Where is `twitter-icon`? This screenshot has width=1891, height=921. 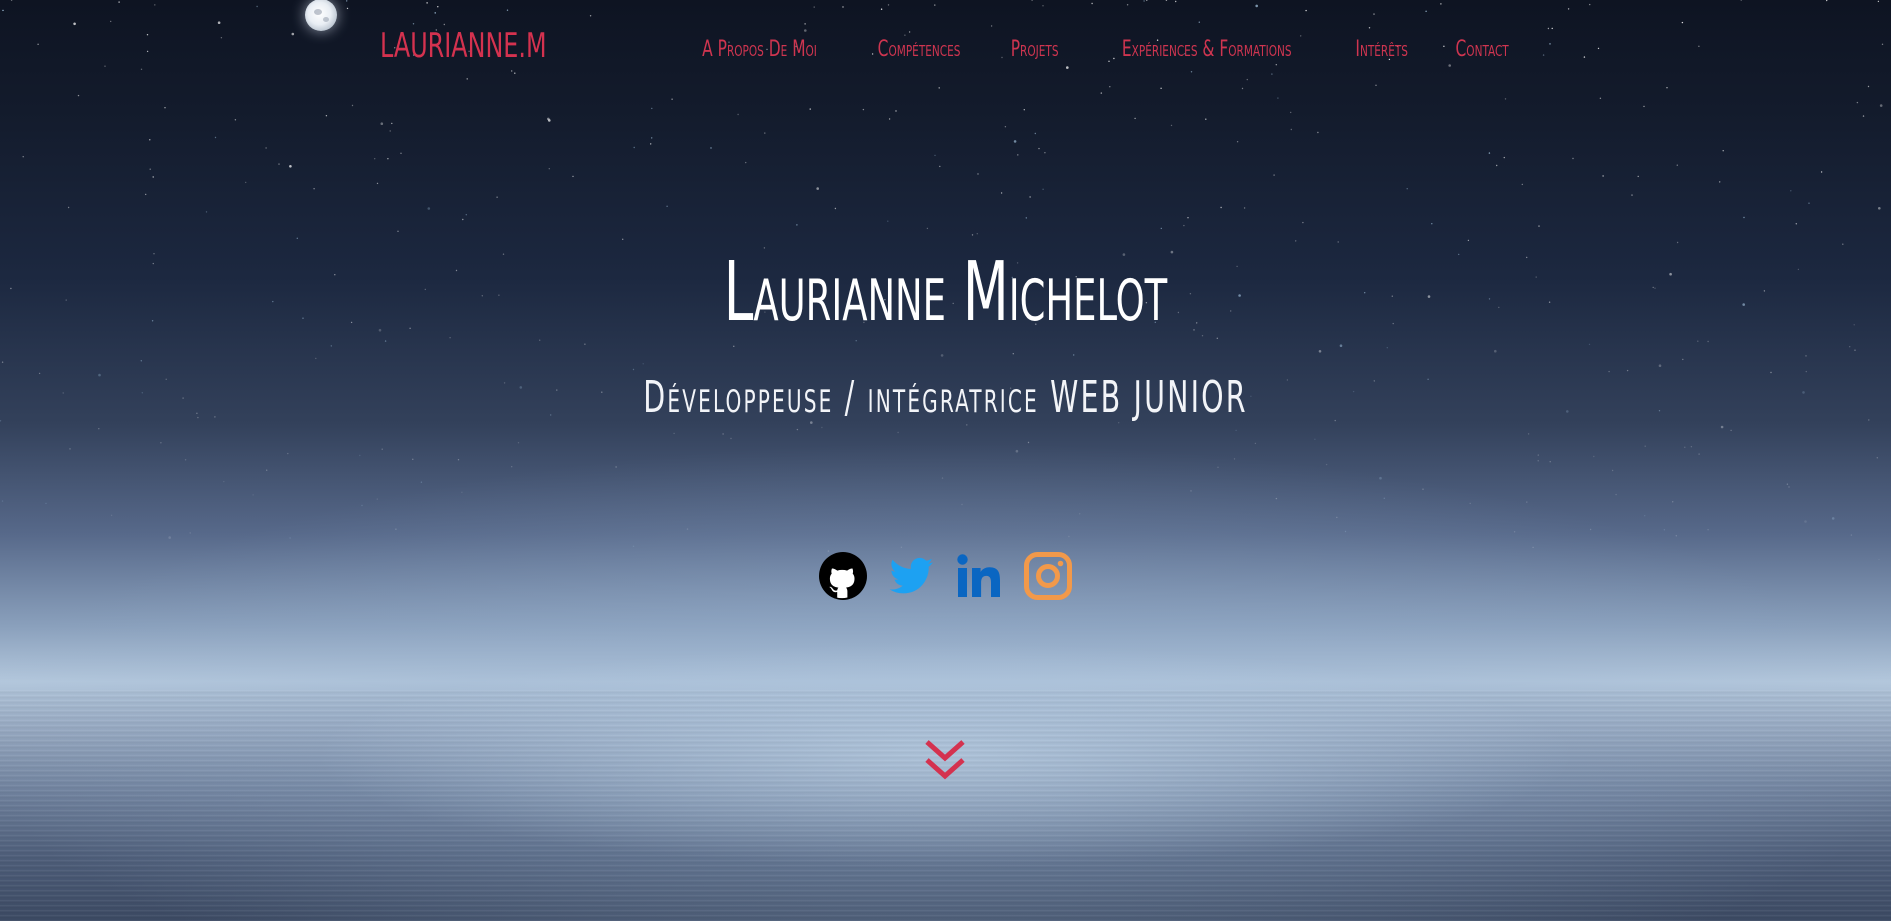
twitter-icon is located at coordinates (911, 575).